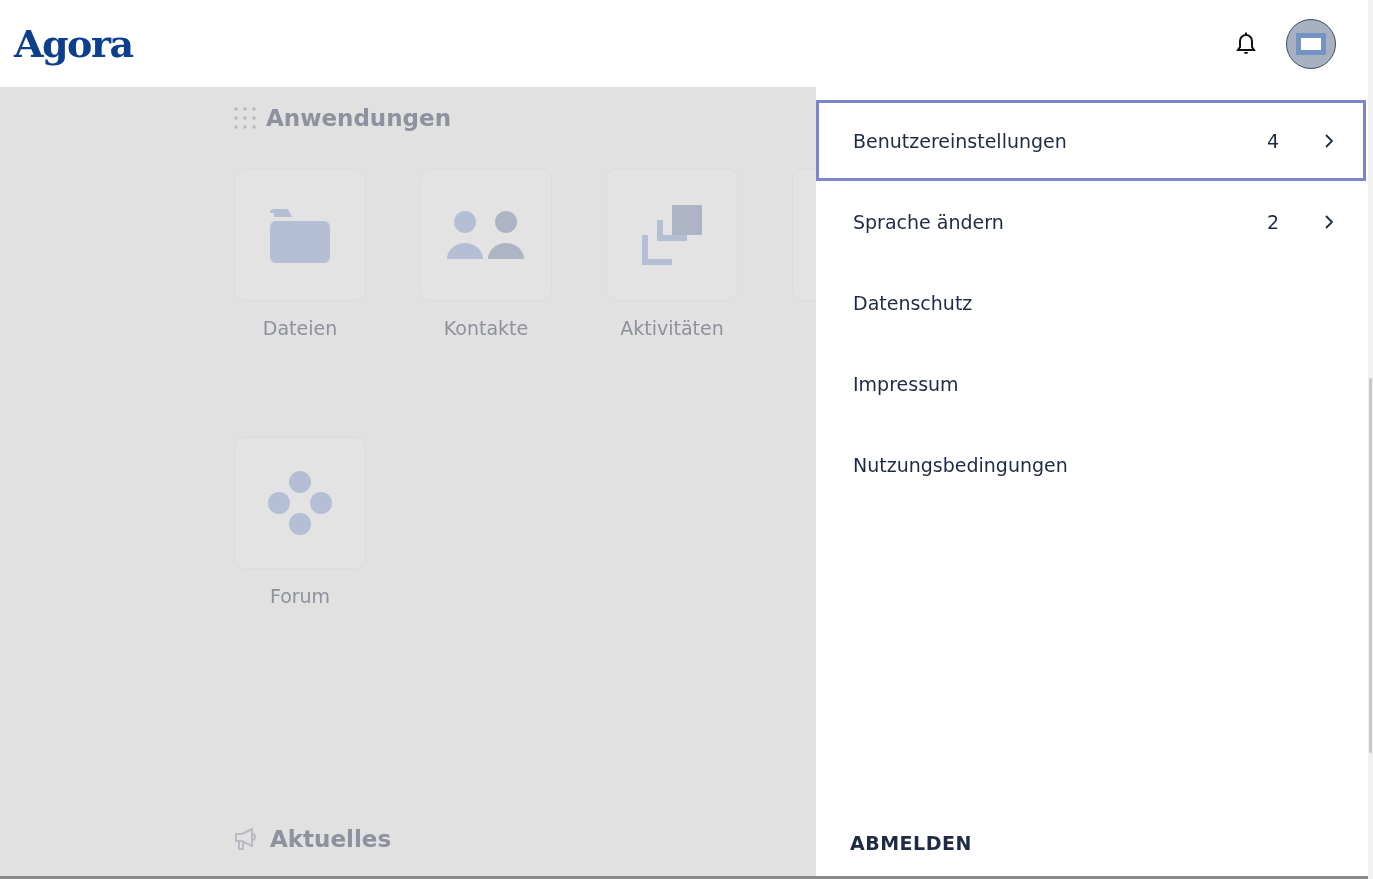 This screenshot has height=879, width=1373. Describe the element at coordinates (1246, 43) in the screenshot. I see `notification-bell-icon` at that location.